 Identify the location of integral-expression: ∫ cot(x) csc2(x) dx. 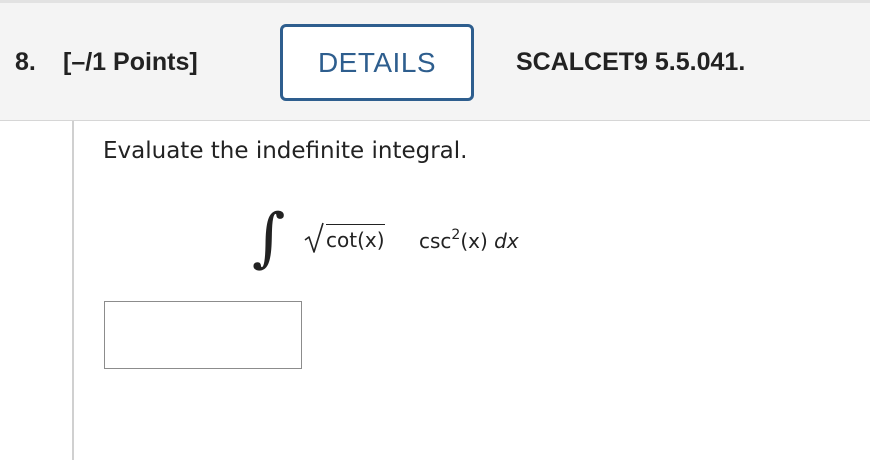
(412, 238).